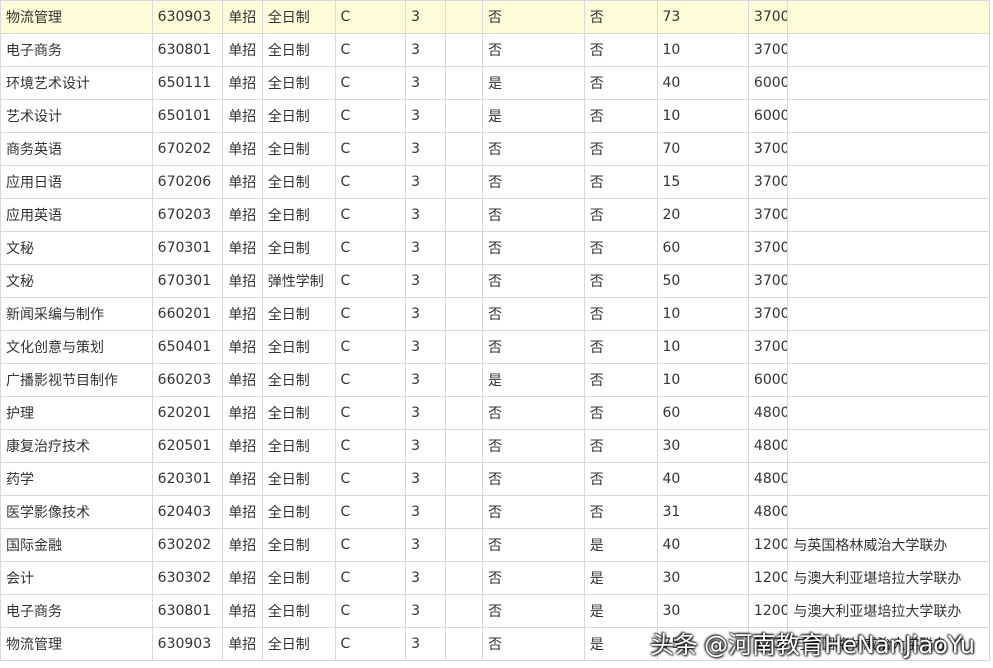 Image resolution: width=993 pixels, height=668 pixels. What do you see at coordinates (76, 479) in the screenshot?
I see `major-cell: 药学` at bounding box center [76, 479].